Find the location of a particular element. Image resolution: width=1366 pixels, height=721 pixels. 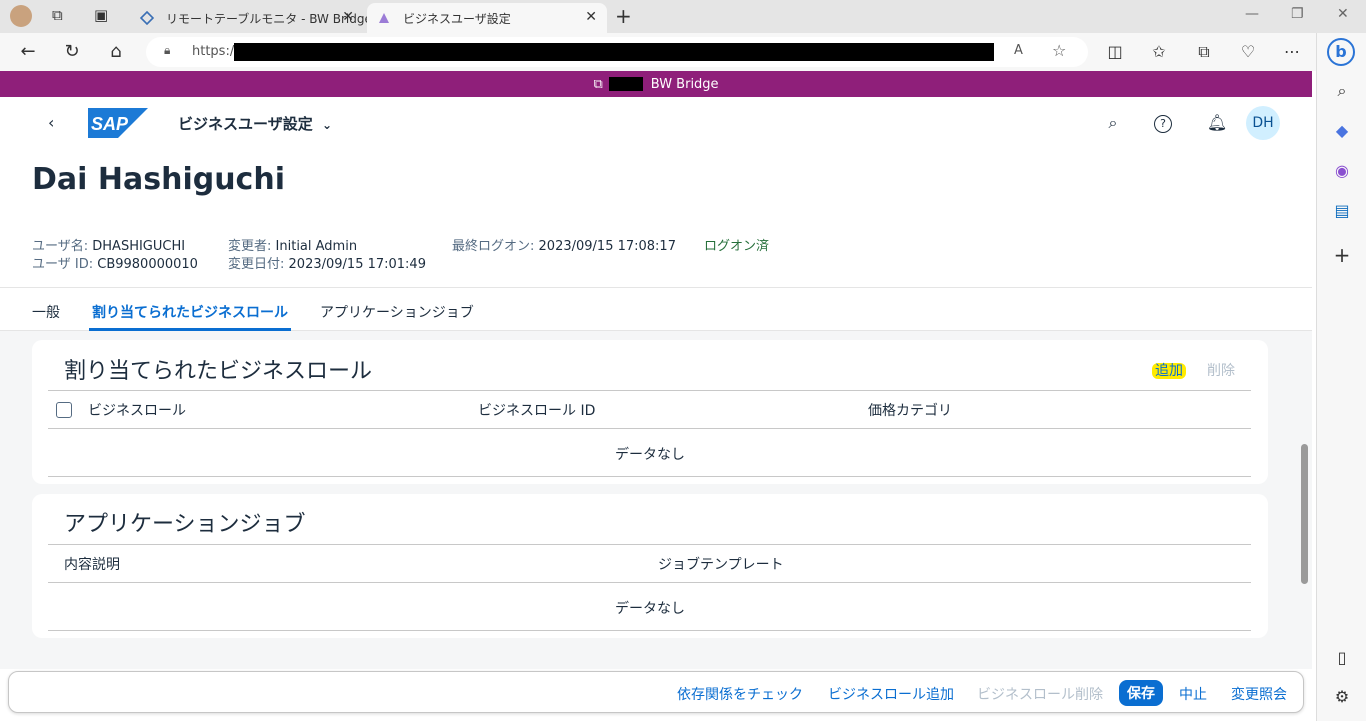

refresh-icon: ↻ is located at coordinates (72, 51).